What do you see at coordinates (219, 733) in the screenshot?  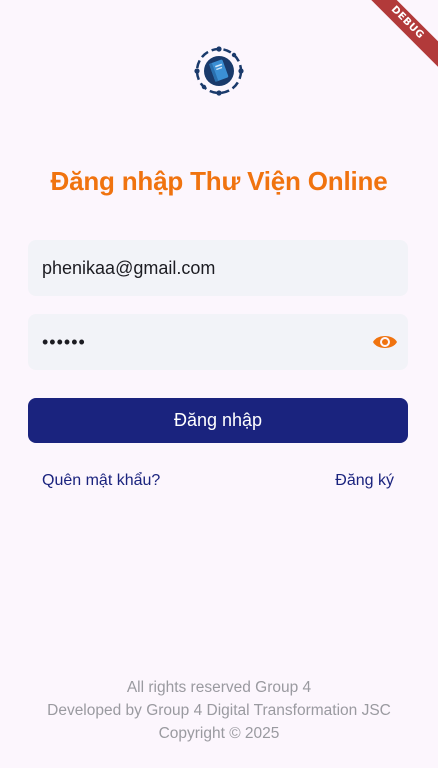 I see `footer-copyright: Copyright © 2025` at bounding box center [219, 733].